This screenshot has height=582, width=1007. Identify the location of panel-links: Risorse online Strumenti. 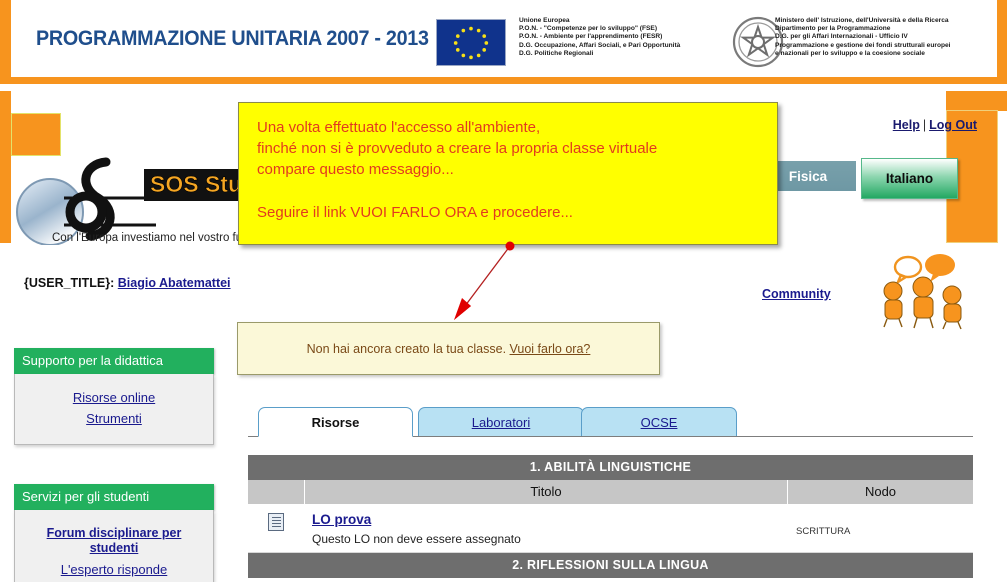
(114, 409).